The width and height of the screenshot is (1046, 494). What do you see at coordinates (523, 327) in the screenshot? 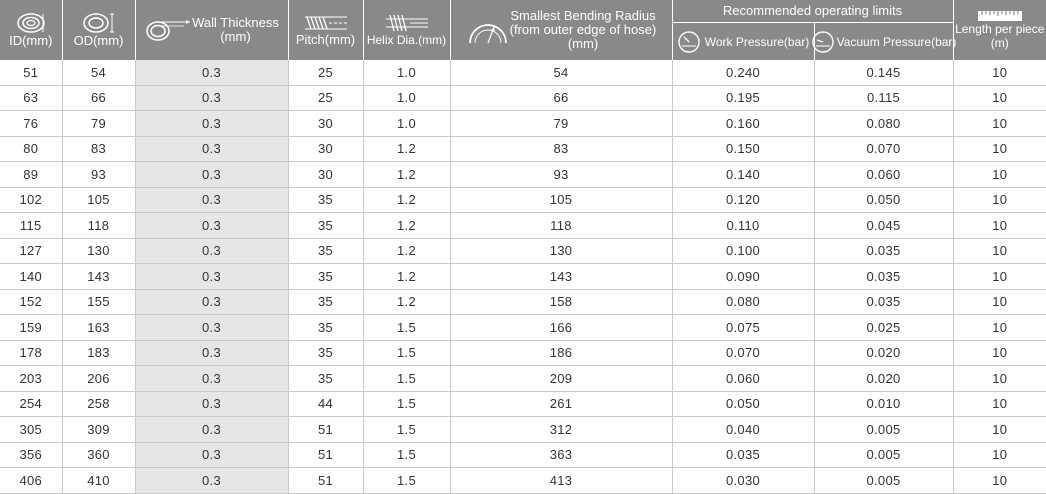
I see `table-row: 159 163 0.3 35 1.5 166 0.075 0.025 10` at bounding box center [523, 327].